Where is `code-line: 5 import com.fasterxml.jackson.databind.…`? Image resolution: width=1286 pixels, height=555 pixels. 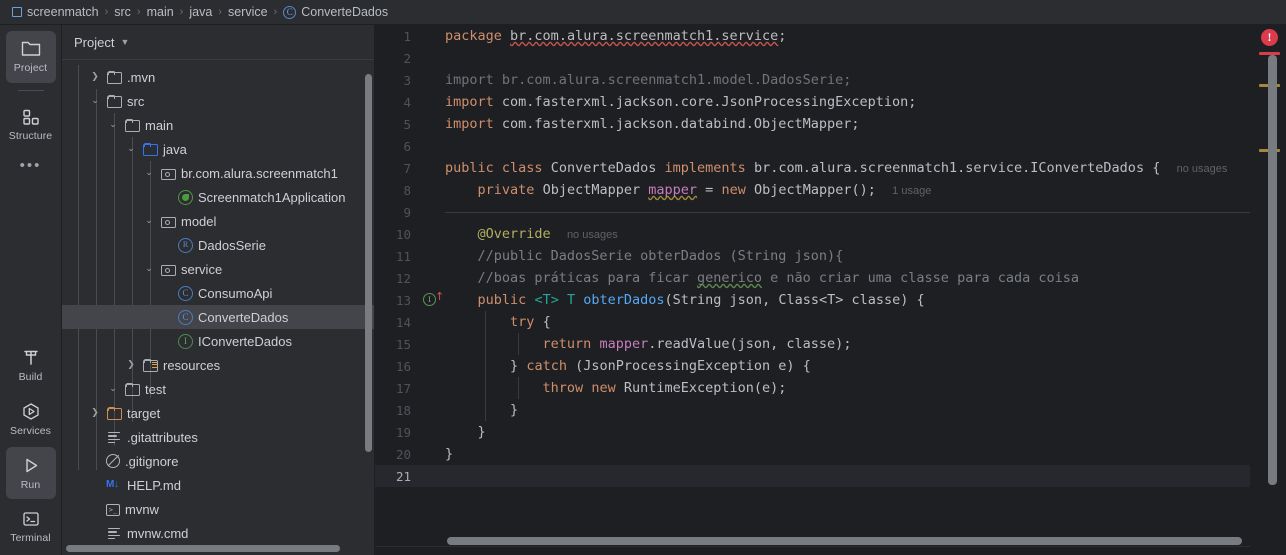
code-line: 5 import com.fasterxml.jackson.databind.… is located at coordinates (812, 124).